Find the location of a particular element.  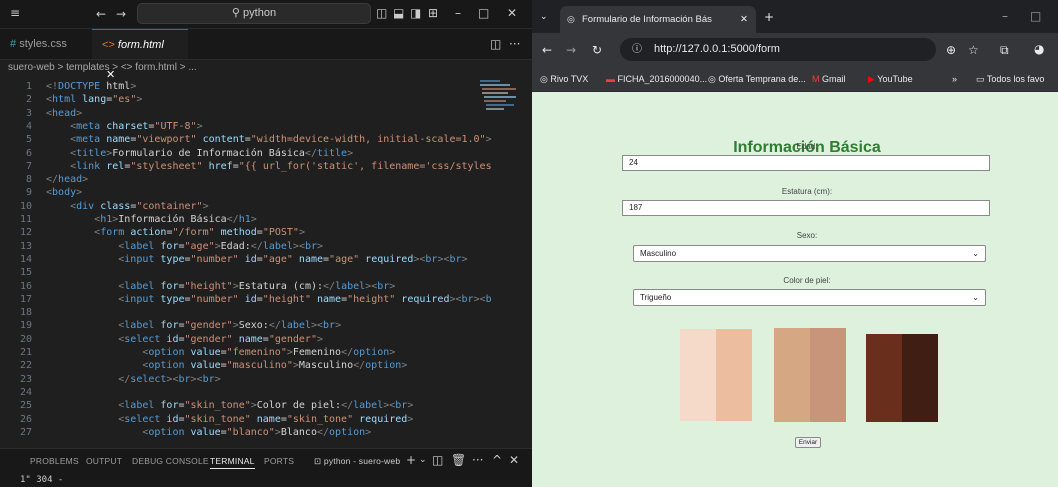

bookmarks-more-button: » is located at coordinates (954, 79).